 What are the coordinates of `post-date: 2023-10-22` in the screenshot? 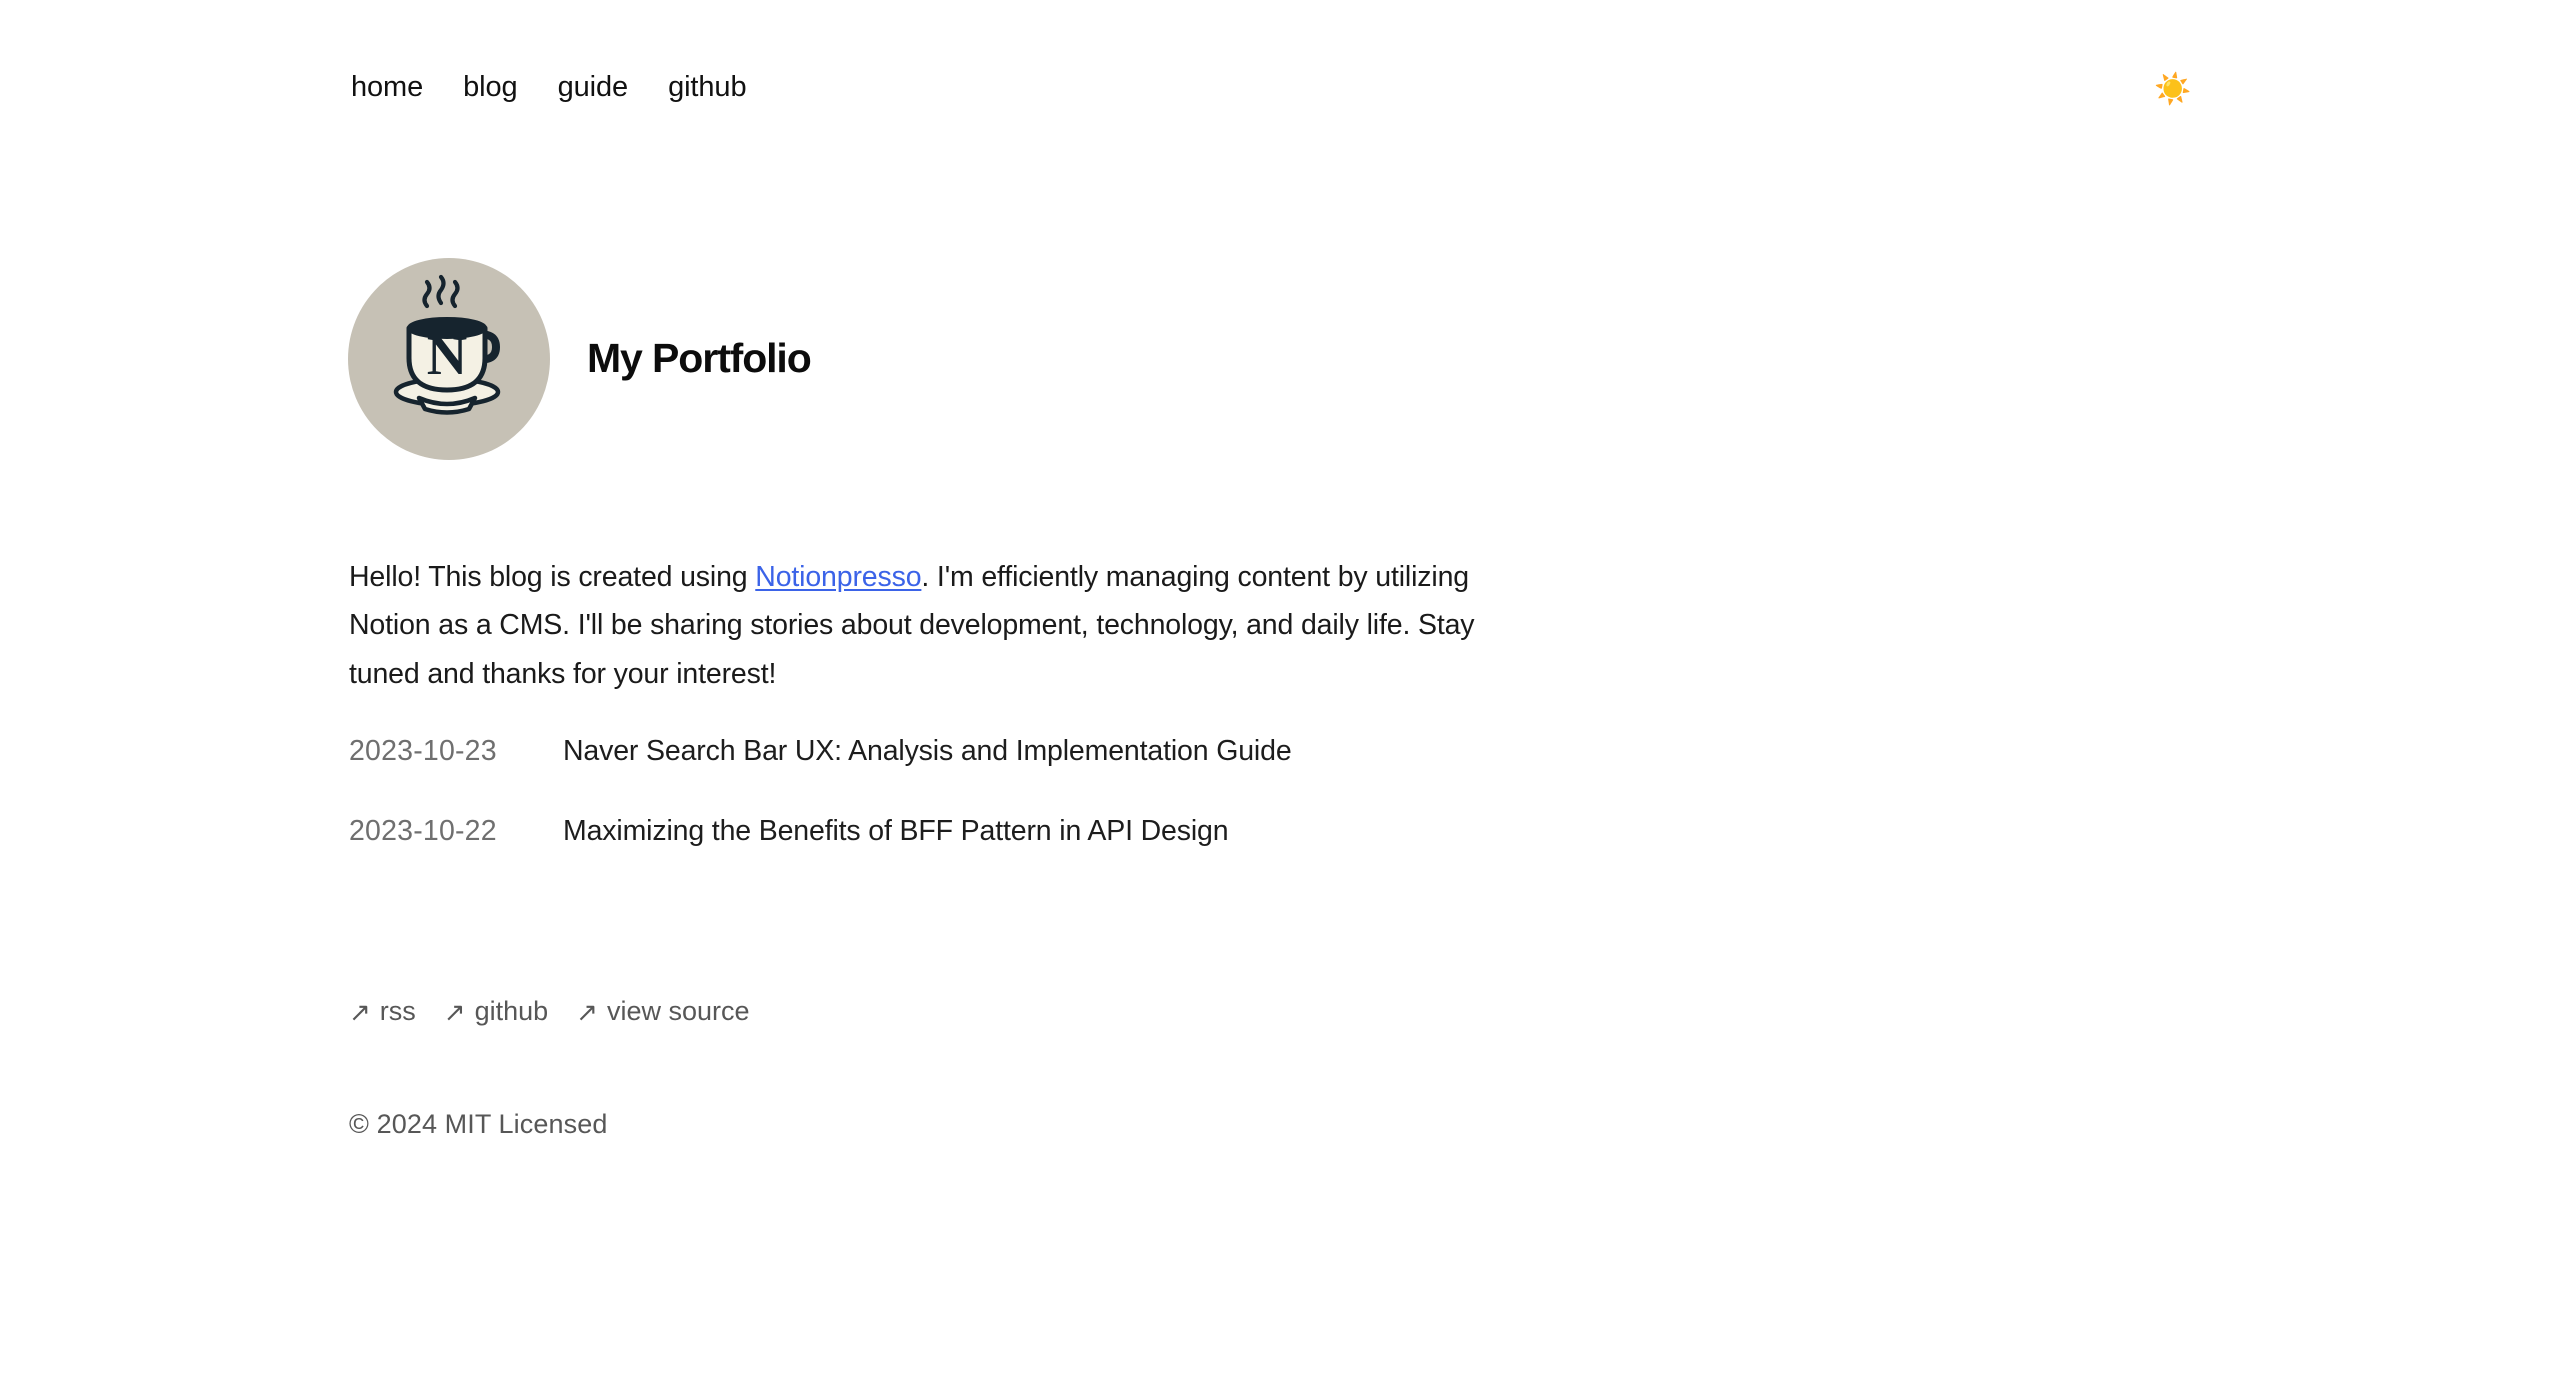 It's located at (423, 831).